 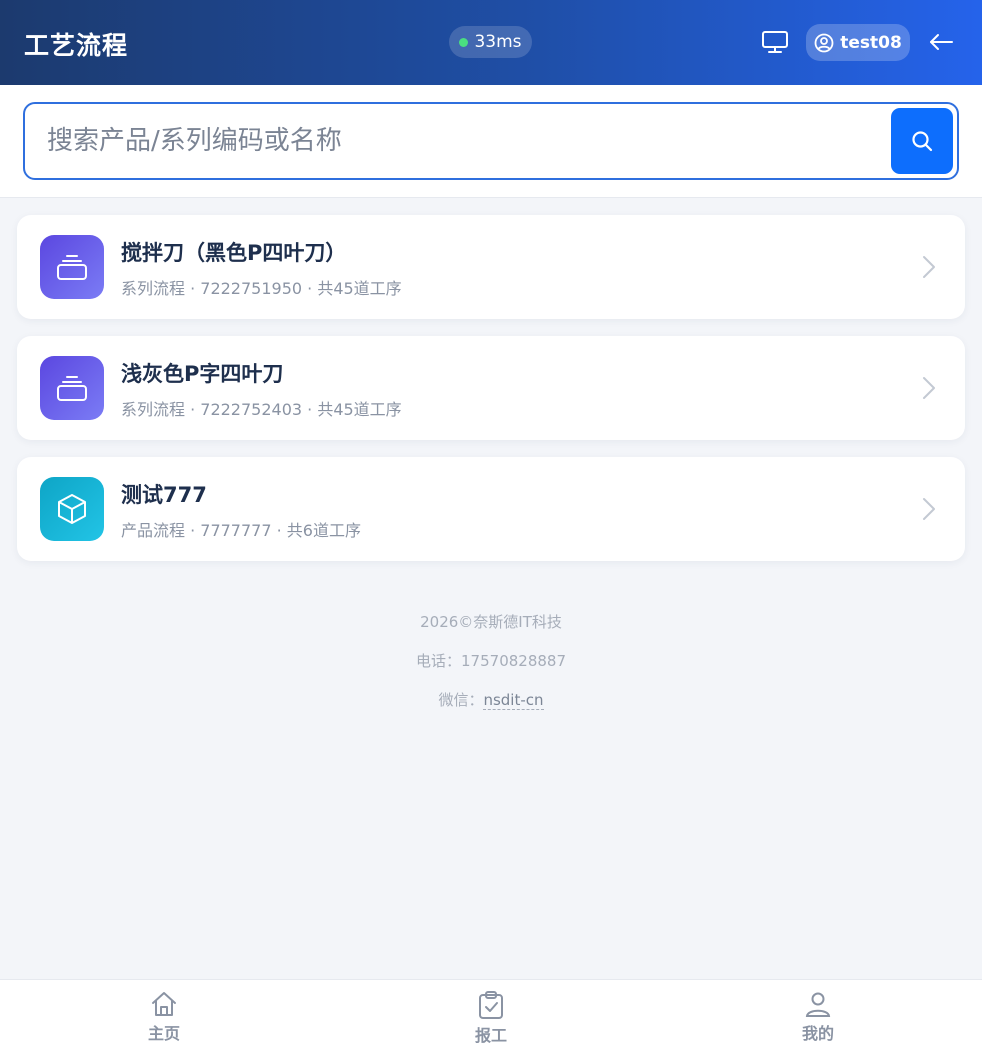 What do you see at coordinates (461, 700) in the screenshot?
I see `wechat-label: 微信：` at bounding box center [461, 700].